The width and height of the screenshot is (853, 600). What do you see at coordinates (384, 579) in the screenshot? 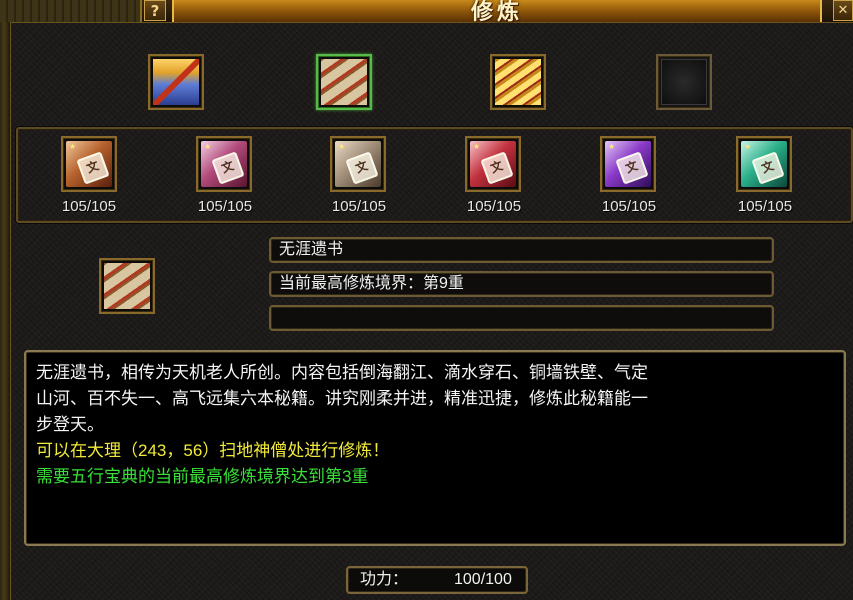
I see `power-label: 功力：` at bounding box center [384, 579].